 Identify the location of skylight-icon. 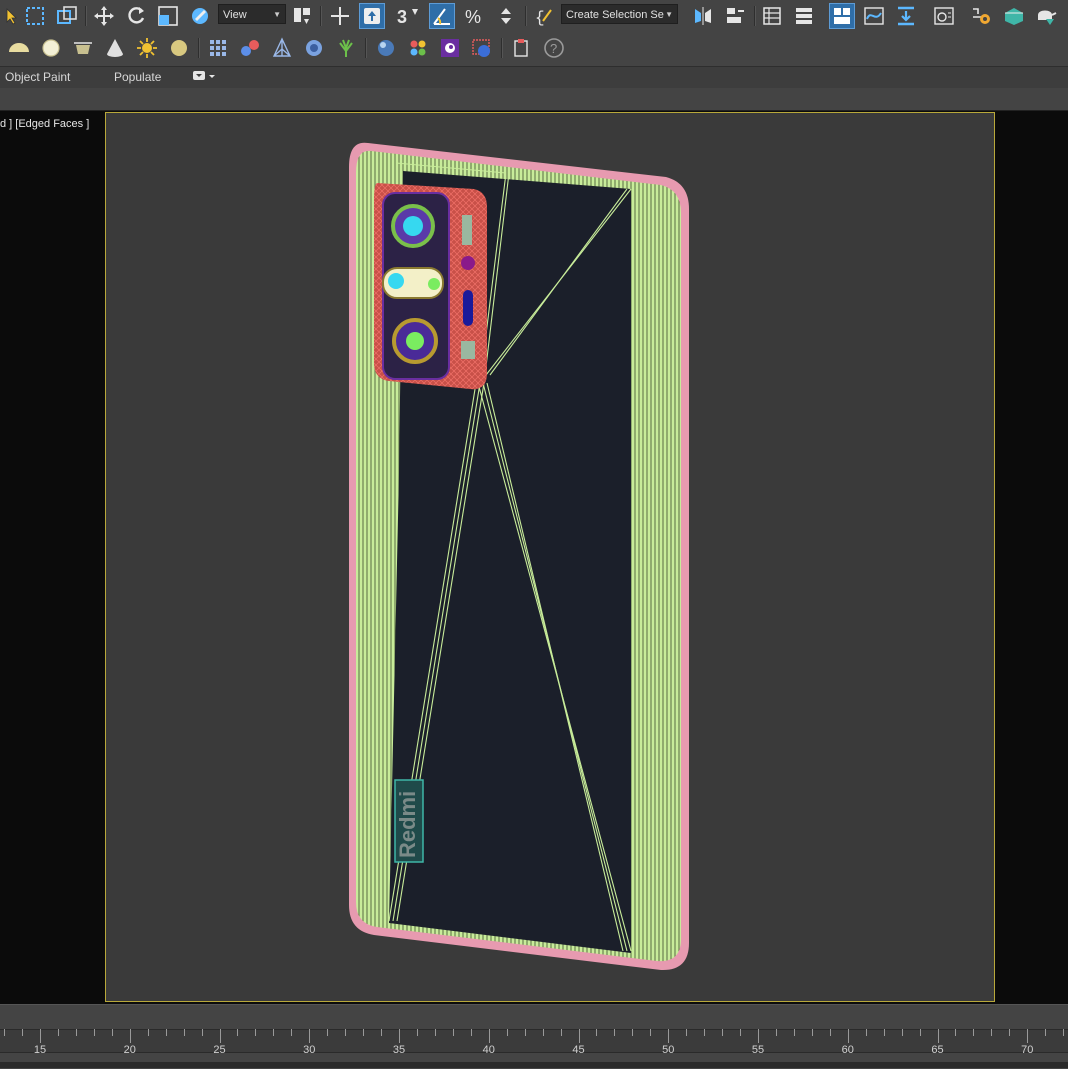
(179, 48).